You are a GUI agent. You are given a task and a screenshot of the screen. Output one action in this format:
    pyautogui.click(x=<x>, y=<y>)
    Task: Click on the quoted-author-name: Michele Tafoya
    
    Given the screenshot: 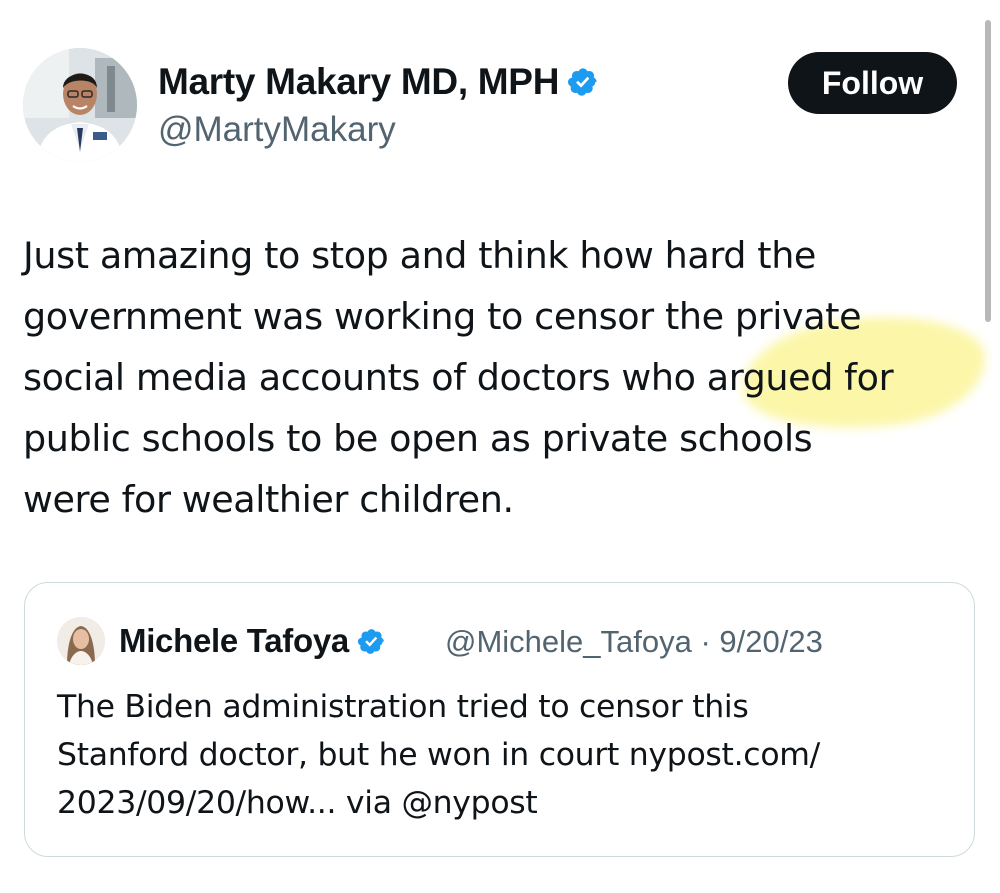 What is the action you would take?
    pyautogui.click(x=252, y=641)
    